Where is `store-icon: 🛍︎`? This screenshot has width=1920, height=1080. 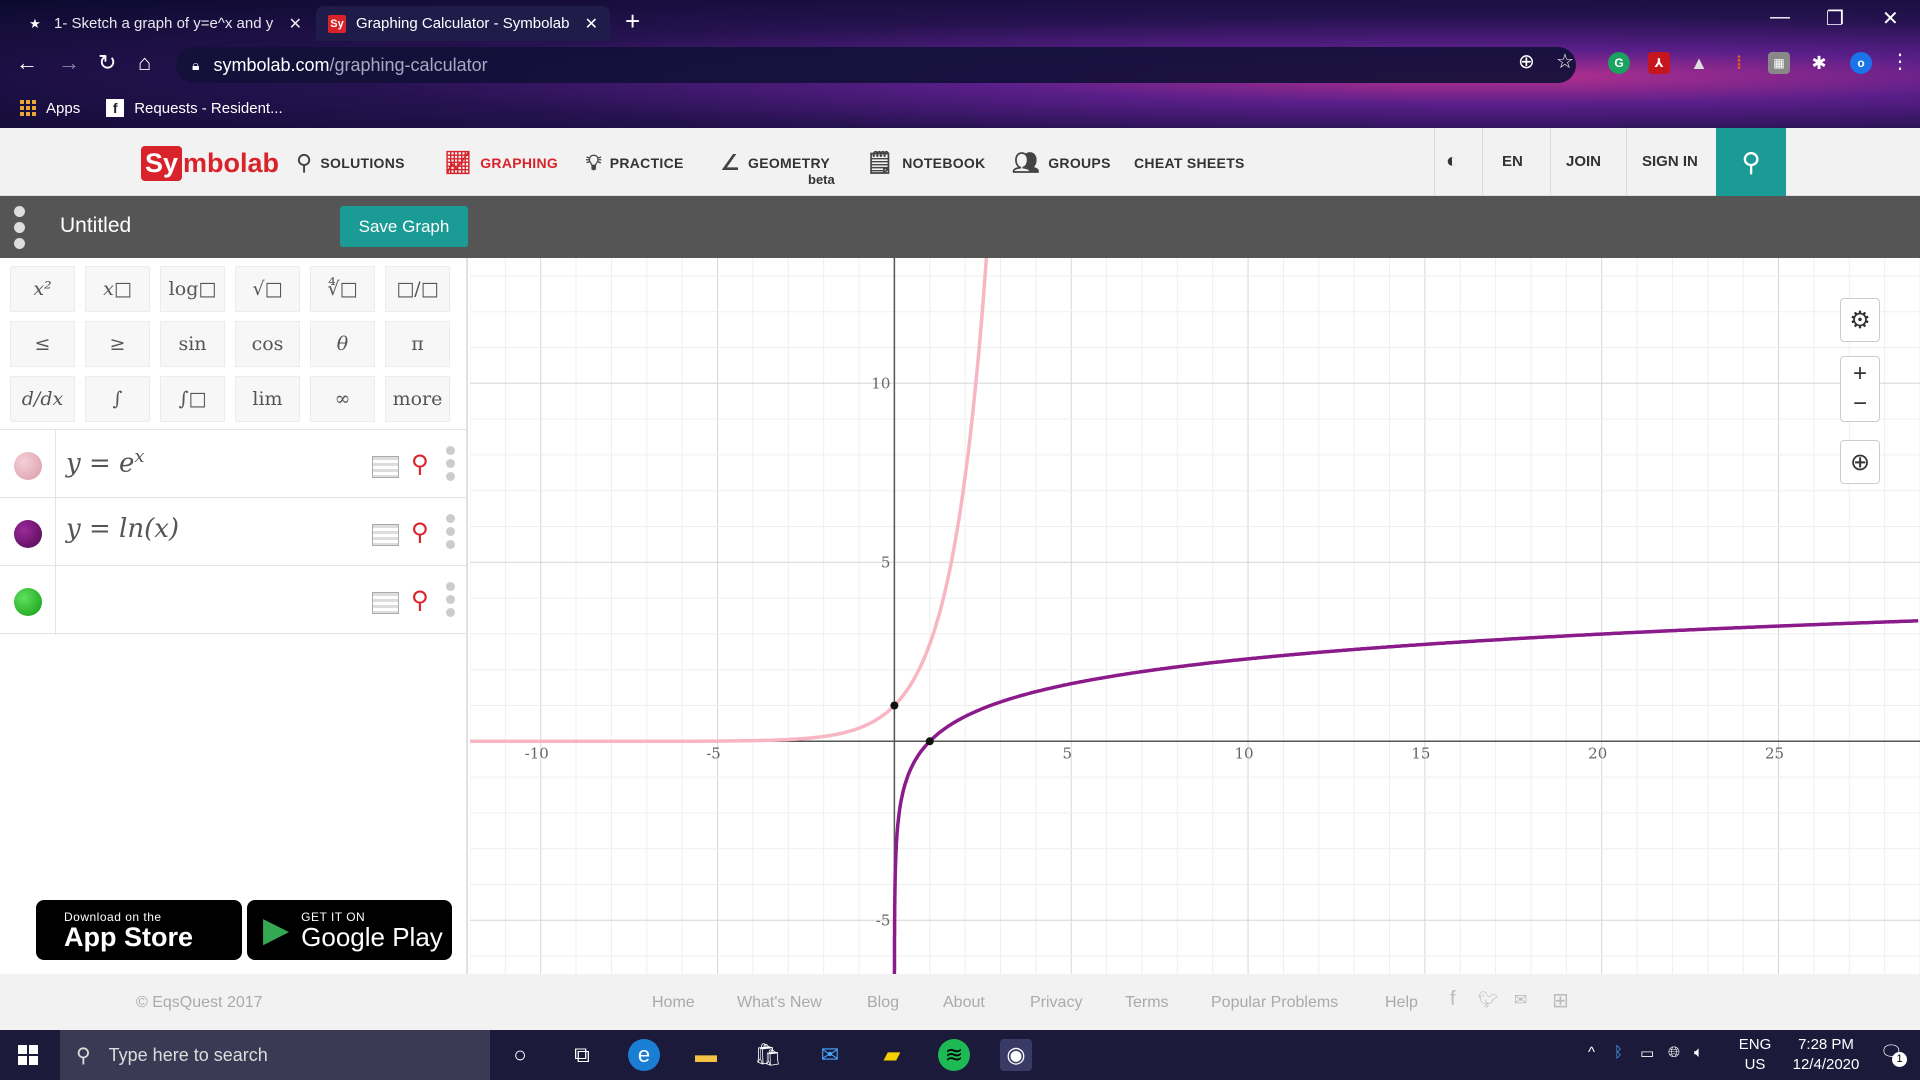 store-icon: 🛍︎ is located at coordinates (768, 1055).